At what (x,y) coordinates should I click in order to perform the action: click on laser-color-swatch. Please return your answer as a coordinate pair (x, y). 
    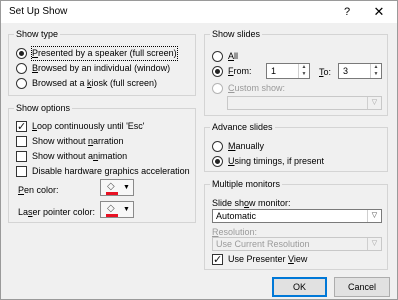
    Looking at the image, I should click on (112, 215).